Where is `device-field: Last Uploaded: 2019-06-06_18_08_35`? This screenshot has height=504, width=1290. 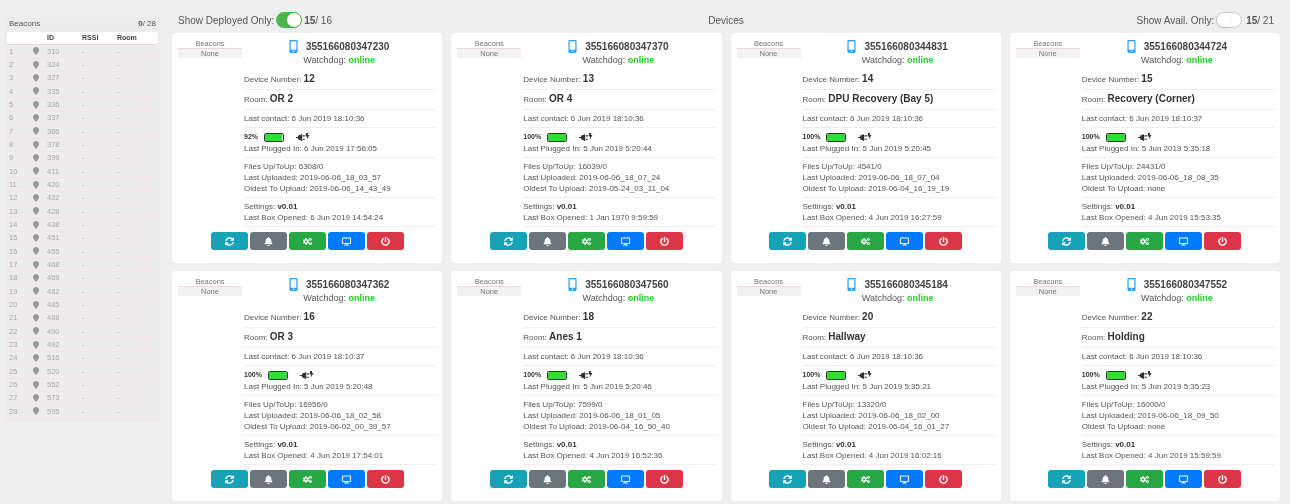 device-field: Last Uploaded: 2019-06-06_18_08_35 is located at coordinates (1177, 177).